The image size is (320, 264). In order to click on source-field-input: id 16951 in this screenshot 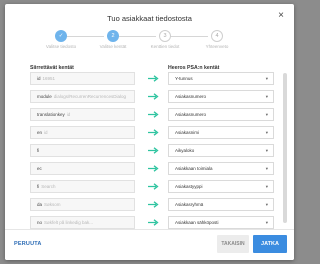, I will do `click(82, 78)`.